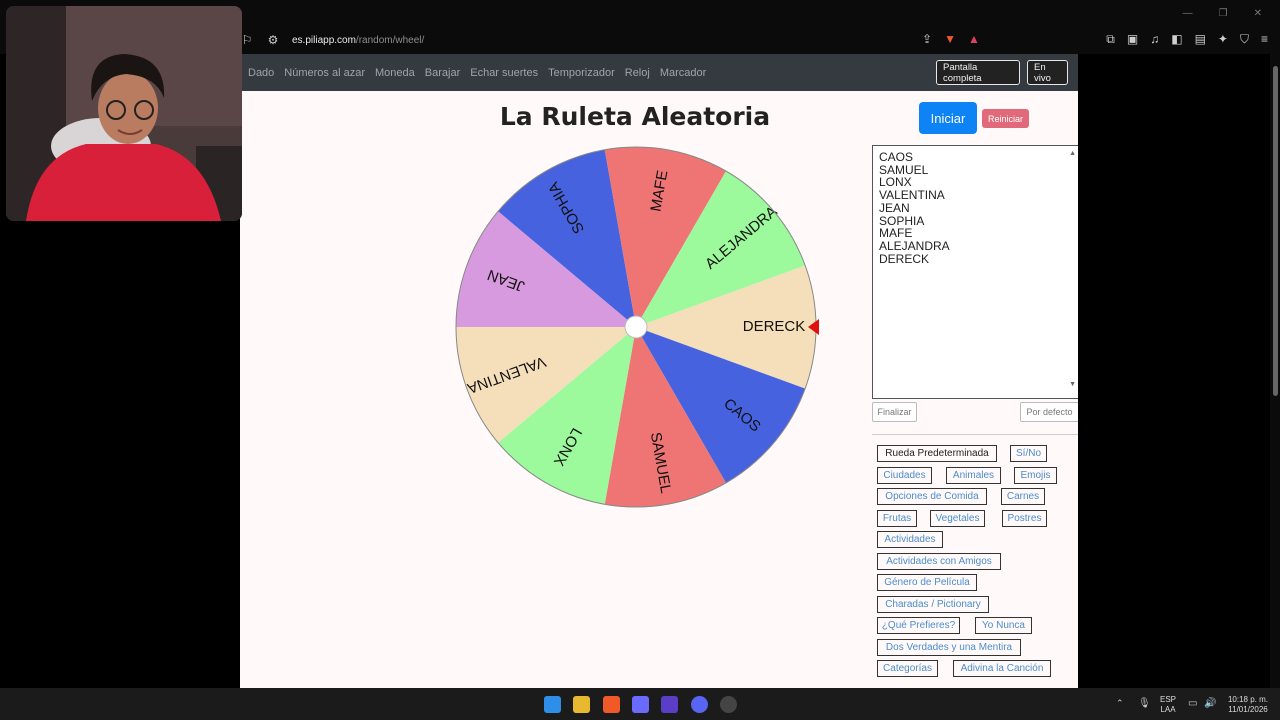 The width and height of the screenshot is (1280, 720). I want to click on url-domain: es.piliapp.com, so click(324, 40).